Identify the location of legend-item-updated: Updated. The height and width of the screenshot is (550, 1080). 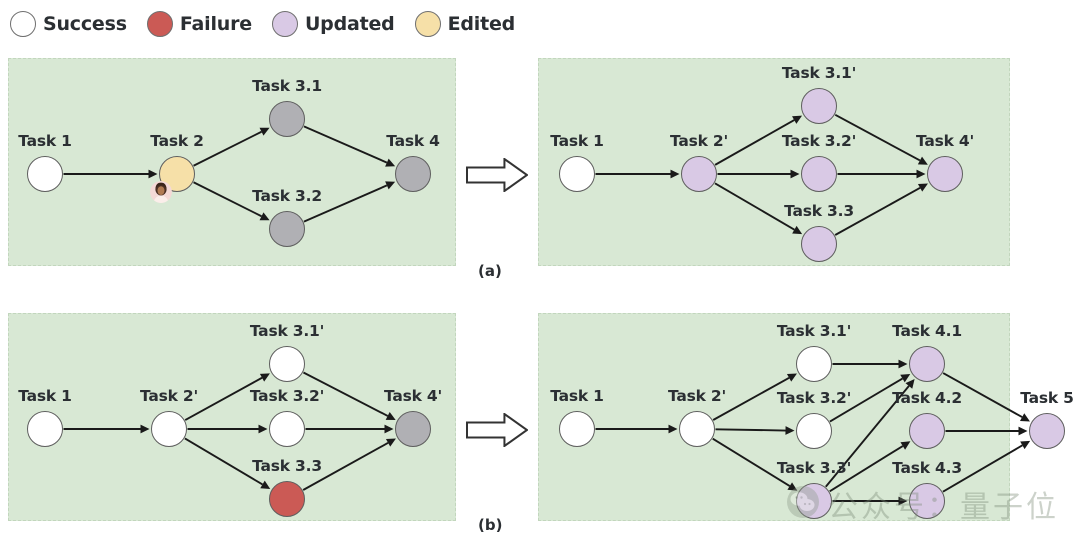
(333, 24).